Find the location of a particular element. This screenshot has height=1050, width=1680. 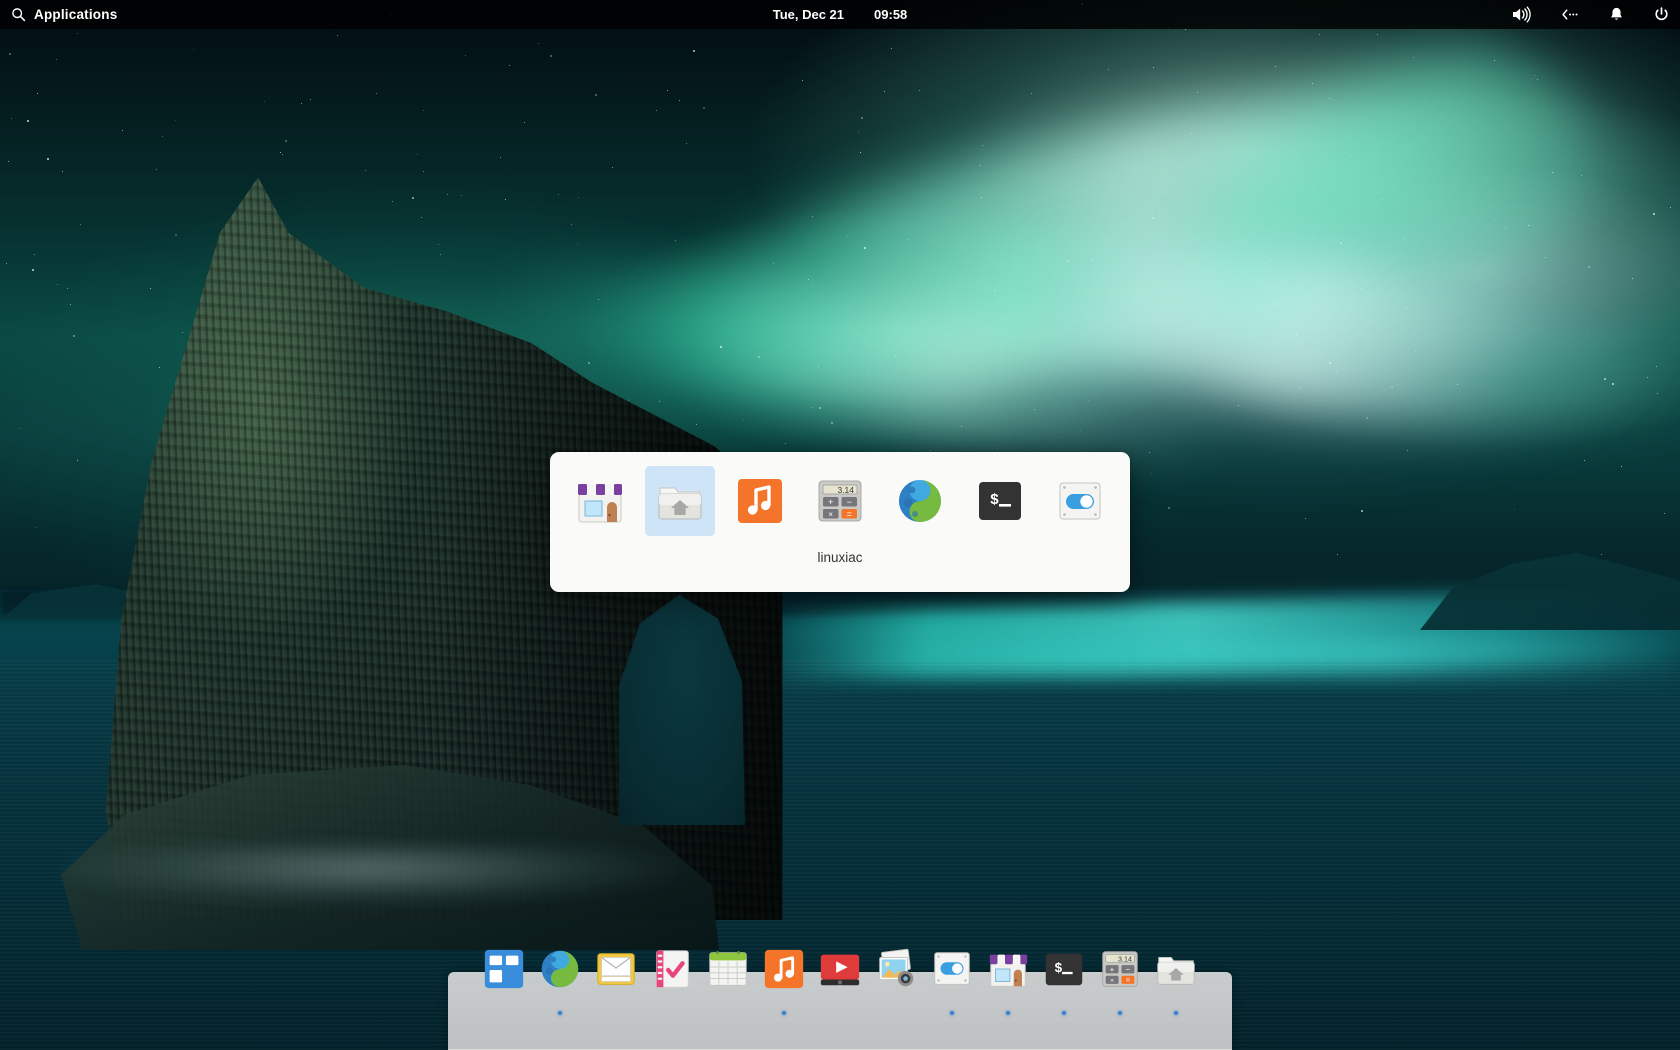

switcher-item-calculator: 3.14 + − × = is located at coordinates (840, 501).